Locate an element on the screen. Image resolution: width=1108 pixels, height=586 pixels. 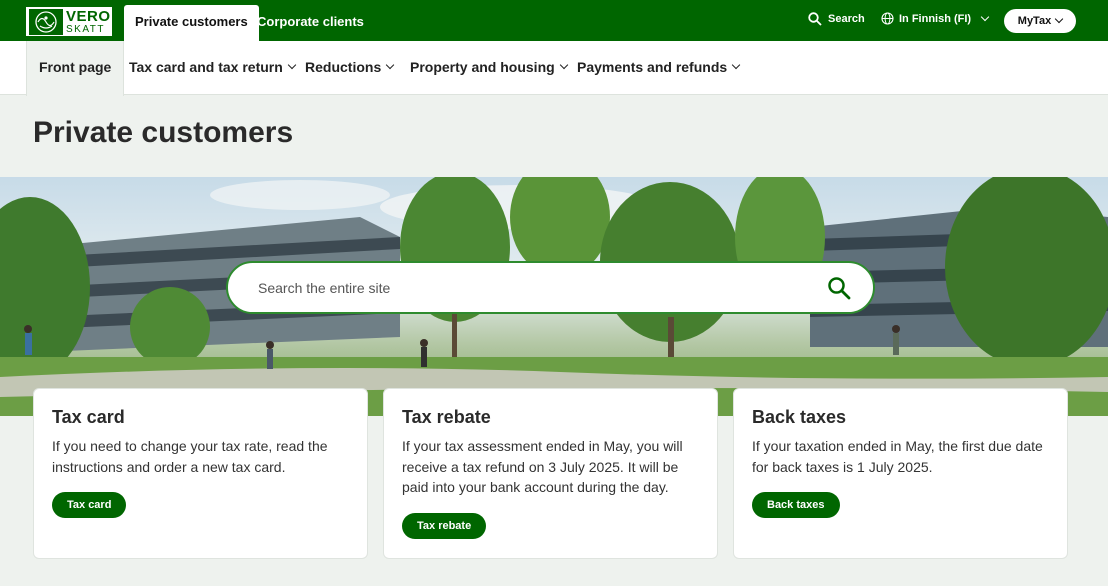
nav-item-label: Tax card and tax return is located at coordinates (206, 67).